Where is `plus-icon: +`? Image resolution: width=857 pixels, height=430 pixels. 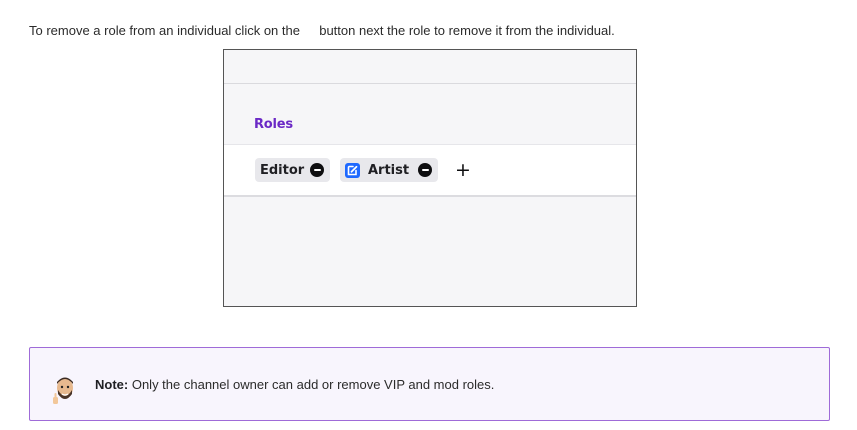 plus-icon: + is located at coordinates (463, 170).